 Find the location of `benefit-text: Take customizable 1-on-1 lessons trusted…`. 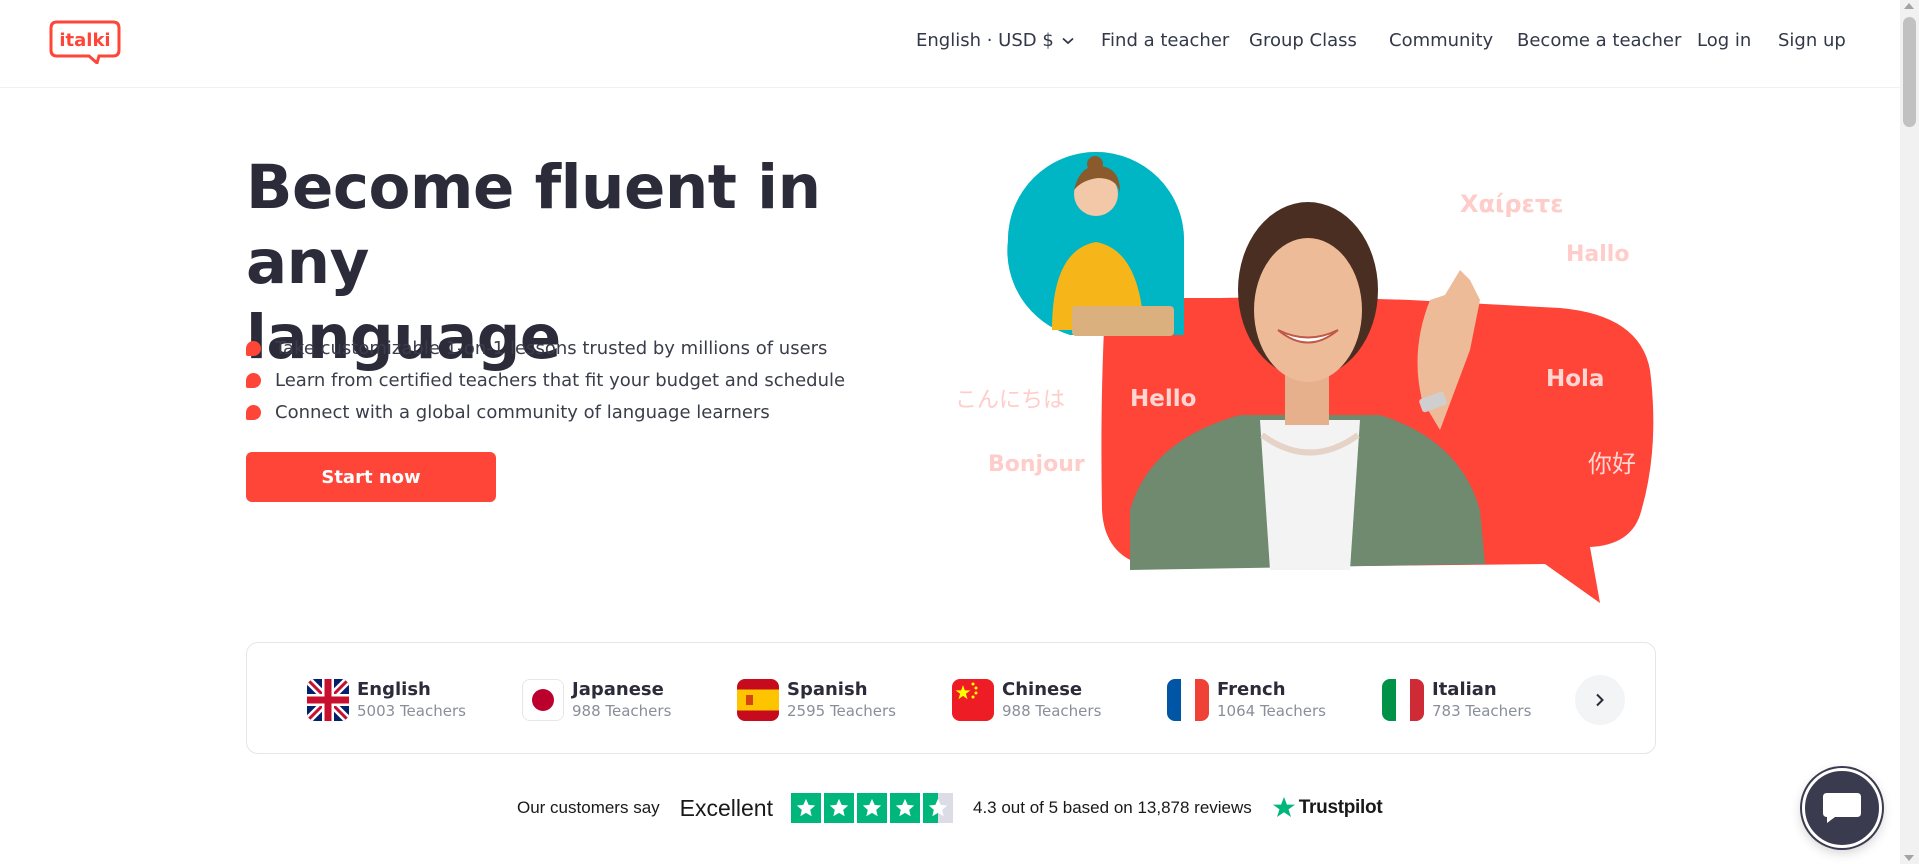

benefit-text: Take customizable 1-on-1 lessons trusted… is located at coordinates (551, 348).